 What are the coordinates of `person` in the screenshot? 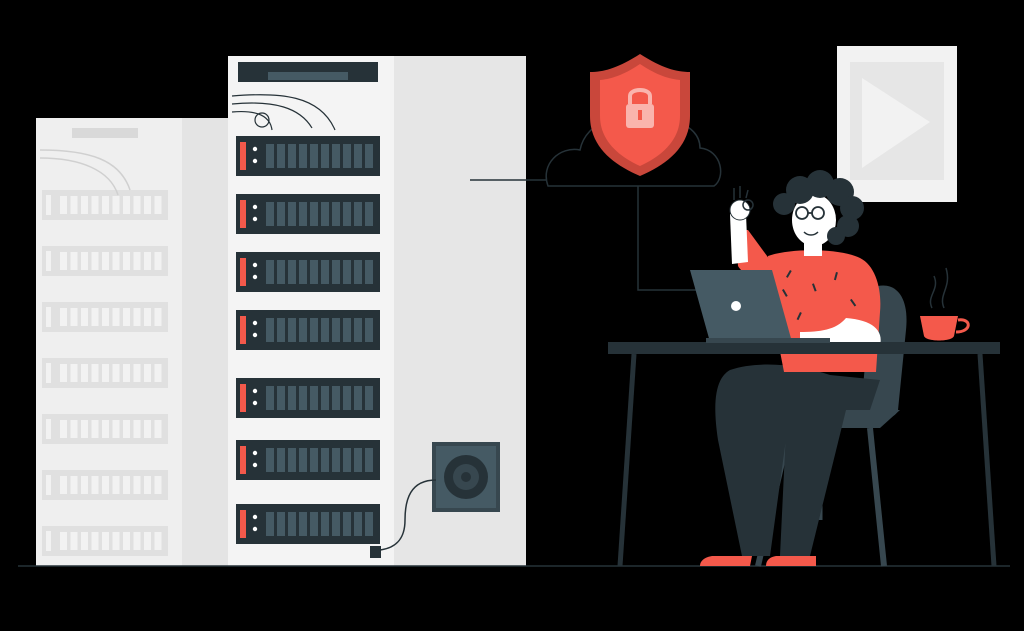 It's located at (790, 368).